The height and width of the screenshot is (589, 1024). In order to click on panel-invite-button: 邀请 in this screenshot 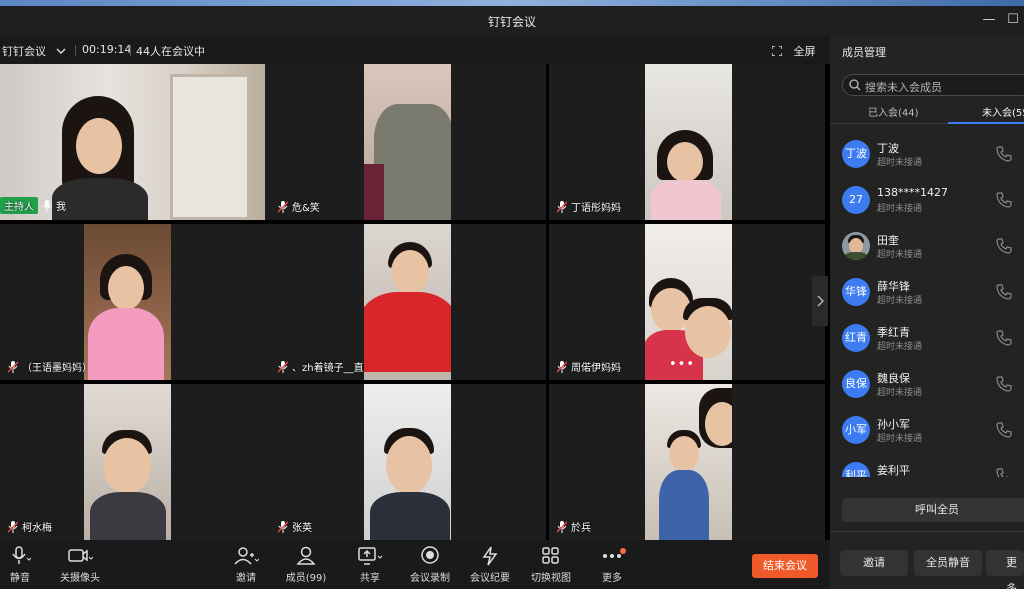, I will do `click(874, 563)`.